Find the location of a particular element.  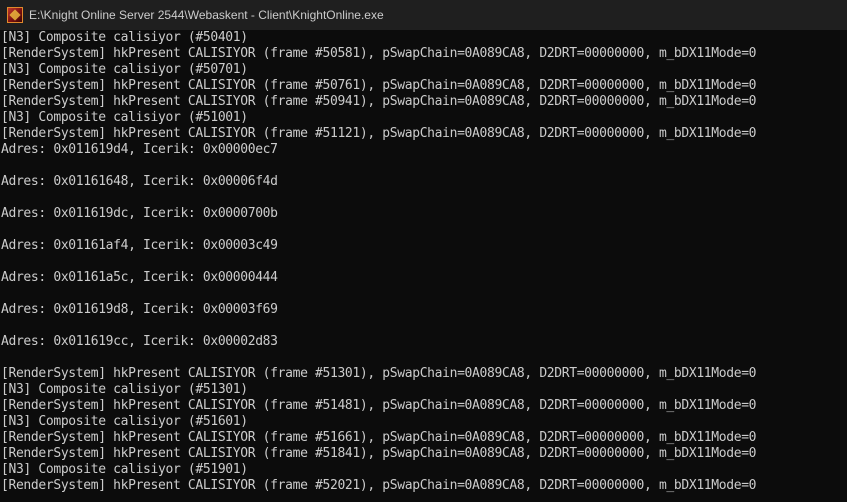

console-line: Adres: 0x011619dc, Icerik: 0x0000700b is located at coordinates (139, 213).